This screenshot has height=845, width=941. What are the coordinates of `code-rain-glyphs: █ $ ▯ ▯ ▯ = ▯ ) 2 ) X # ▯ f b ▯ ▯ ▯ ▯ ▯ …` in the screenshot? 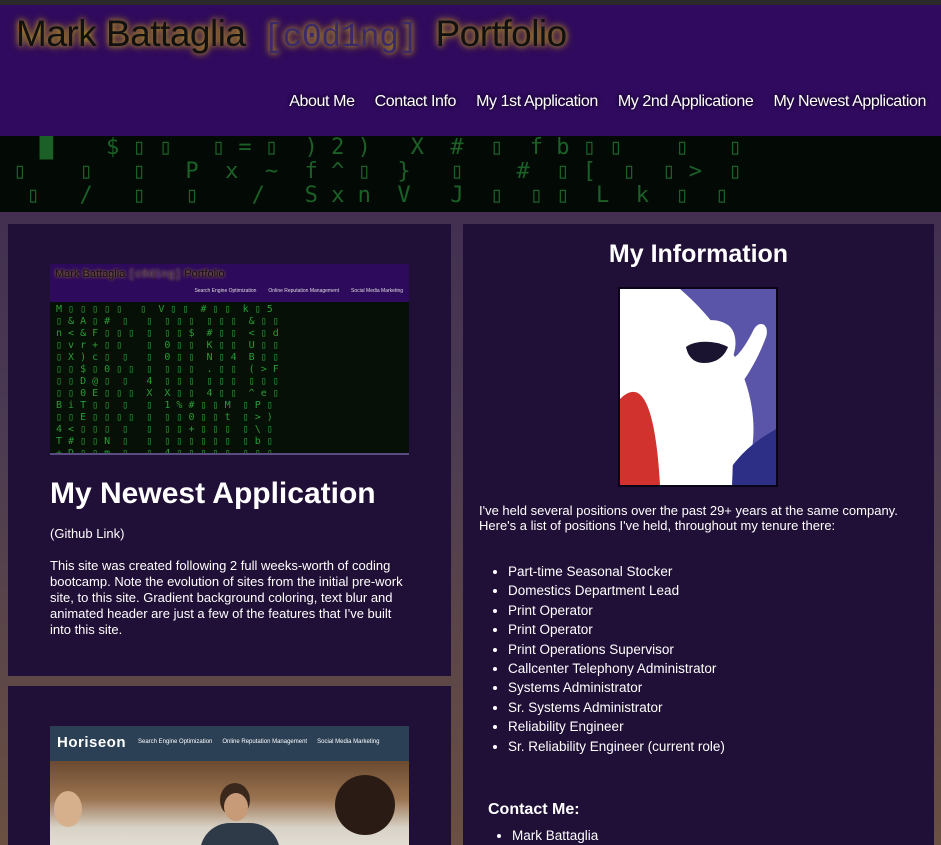 It's located at (377, 172).